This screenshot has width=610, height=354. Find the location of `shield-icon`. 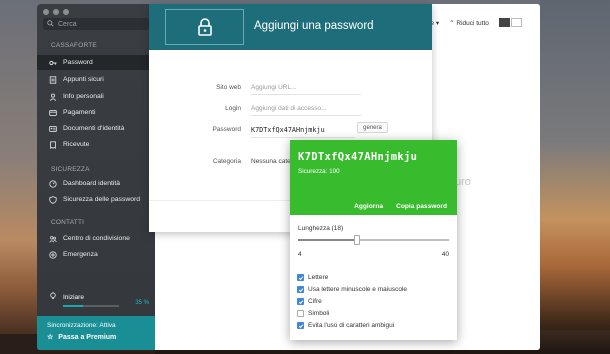

shield-icon is located at coordinates (53, 199).